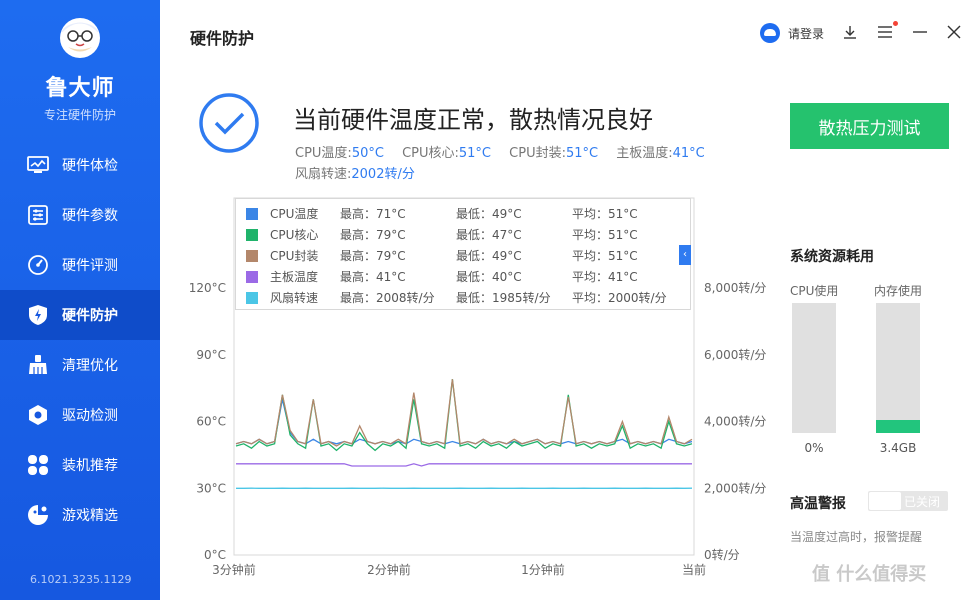  I want to click on sidebar-item-label: 硬件防护, so click(90, 316).